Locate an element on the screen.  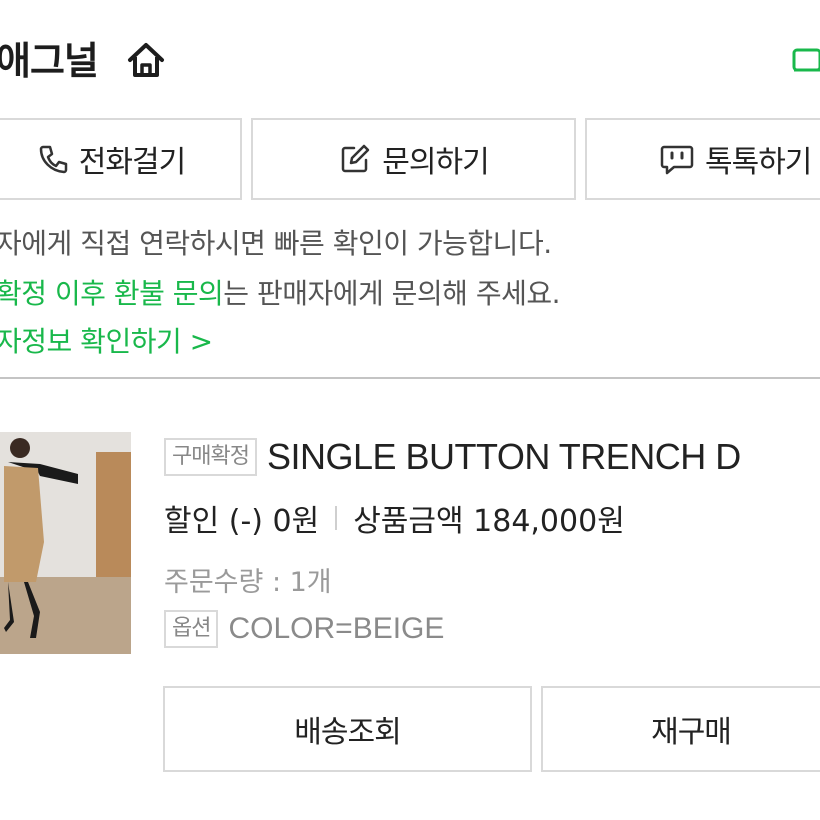
product-amount: 상품금액 184,000원 is located at coordinates (489, 521).